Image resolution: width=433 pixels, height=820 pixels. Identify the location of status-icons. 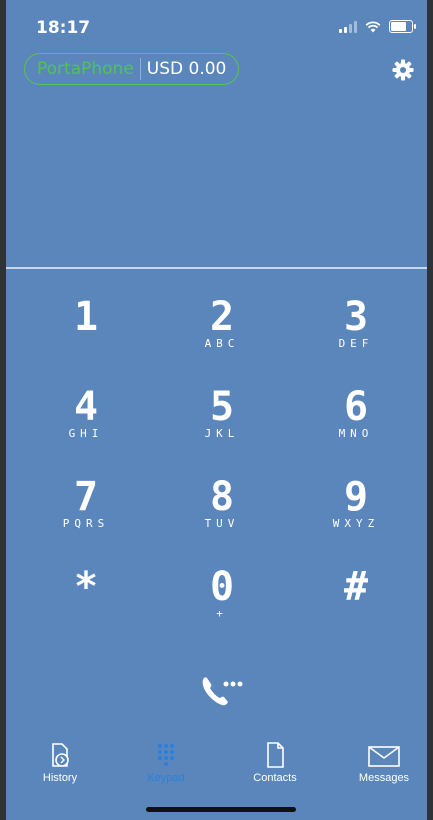
(377, 26).